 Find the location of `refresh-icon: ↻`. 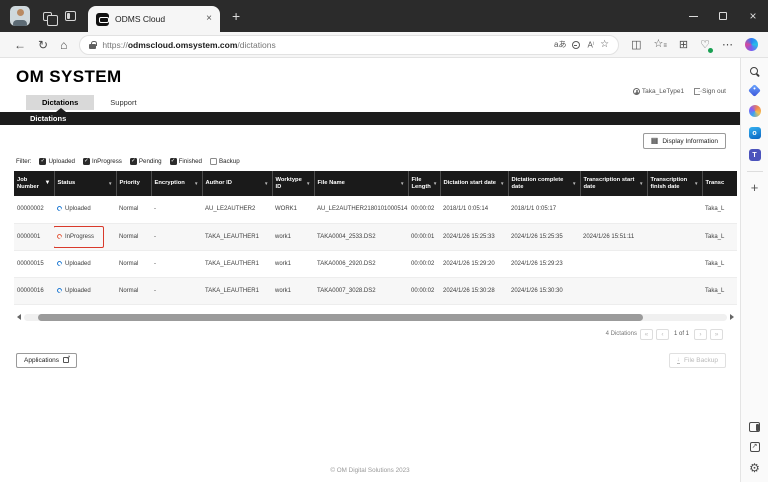

refresh-icon: ↻ is located at coordinates (43, 45).